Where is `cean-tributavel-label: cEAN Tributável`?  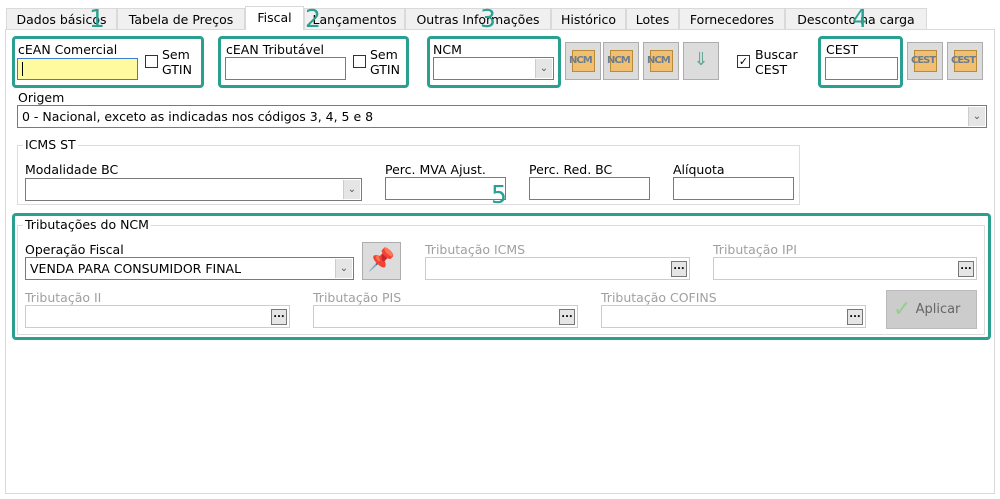
cean-tributavel-label: cEAN Tributável is located at coordinates (275, 49).